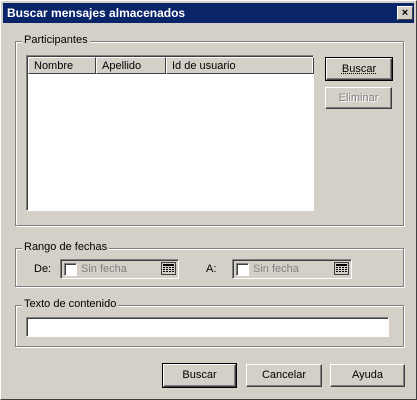 The height and width of the screenshot is (400, 417). What do you see at coordinates (43, 269) in the screenshot?
I see `from-label: De:` at bounding box center [43, 269].